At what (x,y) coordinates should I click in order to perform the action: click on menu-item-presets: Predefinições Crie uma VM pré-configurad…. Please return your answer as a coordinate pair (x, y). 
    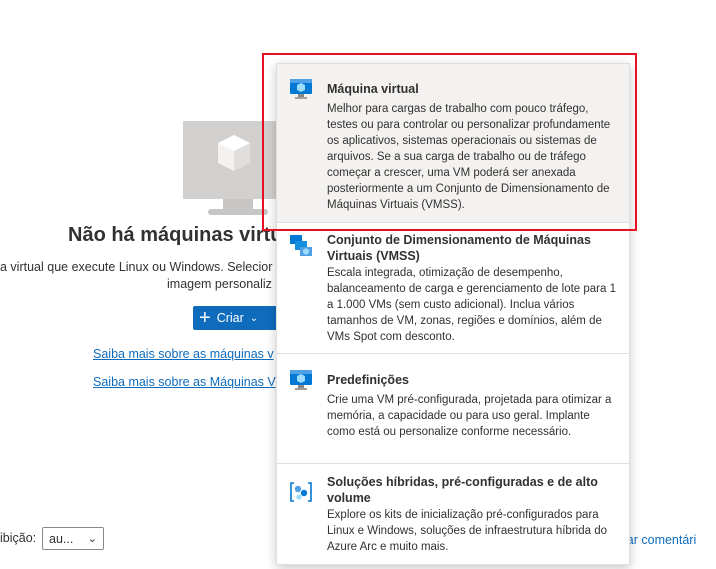
    Looking at the image, I should click on (453, 408).